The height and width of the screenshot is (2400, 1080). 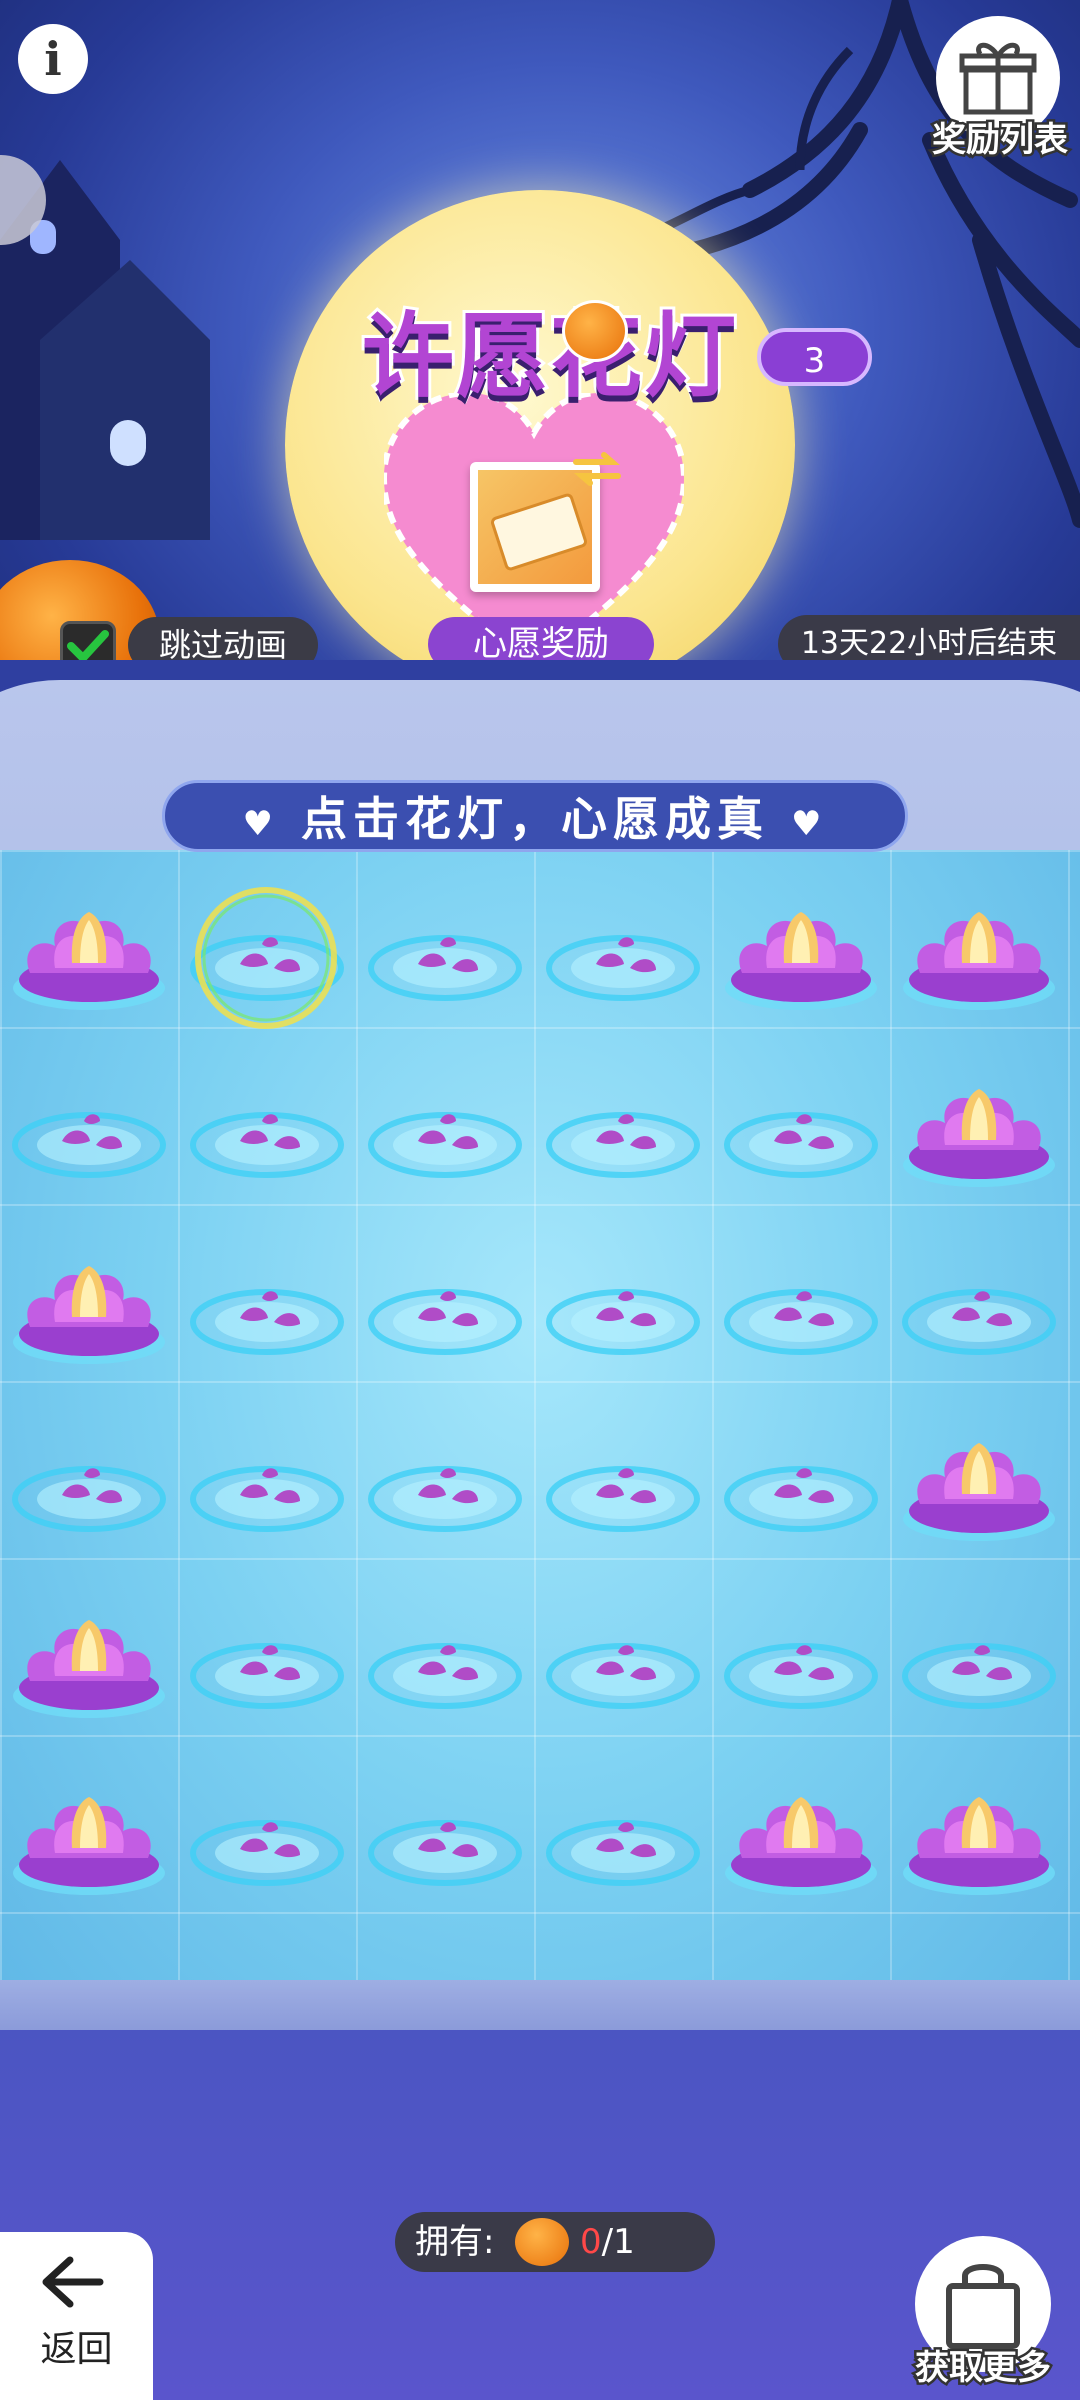 What do you see at coordinates (549, 356) in the screenshot?
I see `event-title: 许愿花灯` at bounding box center [549, 356].